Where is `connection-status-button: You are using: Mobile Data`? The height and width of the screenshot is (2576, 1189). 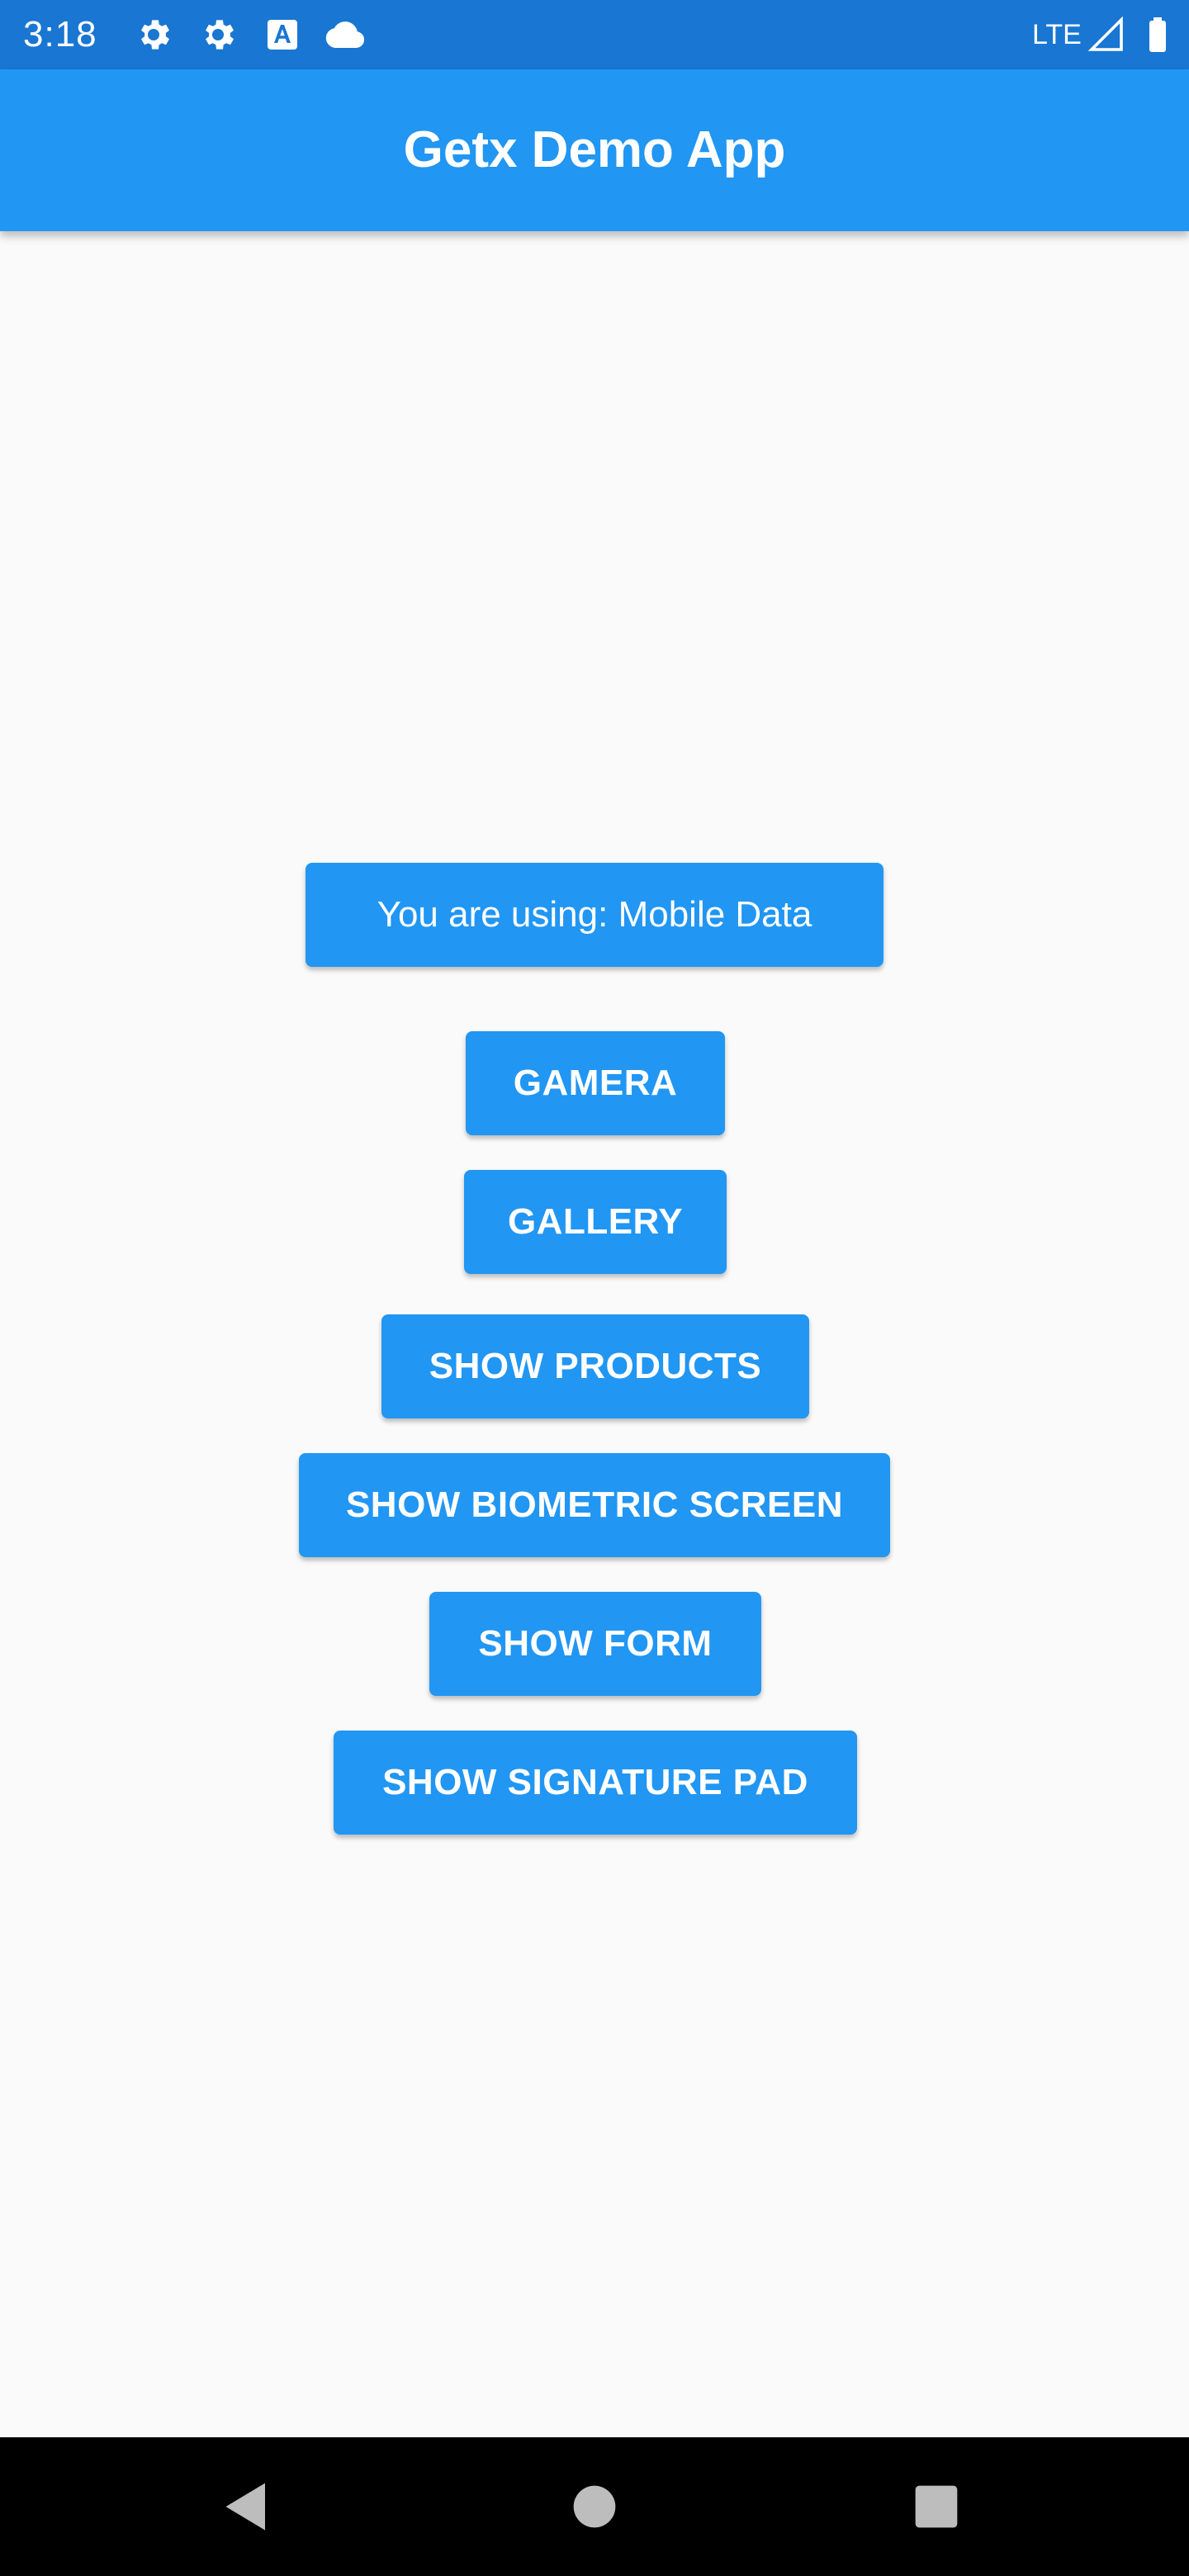 connection-status-button: You are using: Mobile Data is located at coordinates (594, 915).